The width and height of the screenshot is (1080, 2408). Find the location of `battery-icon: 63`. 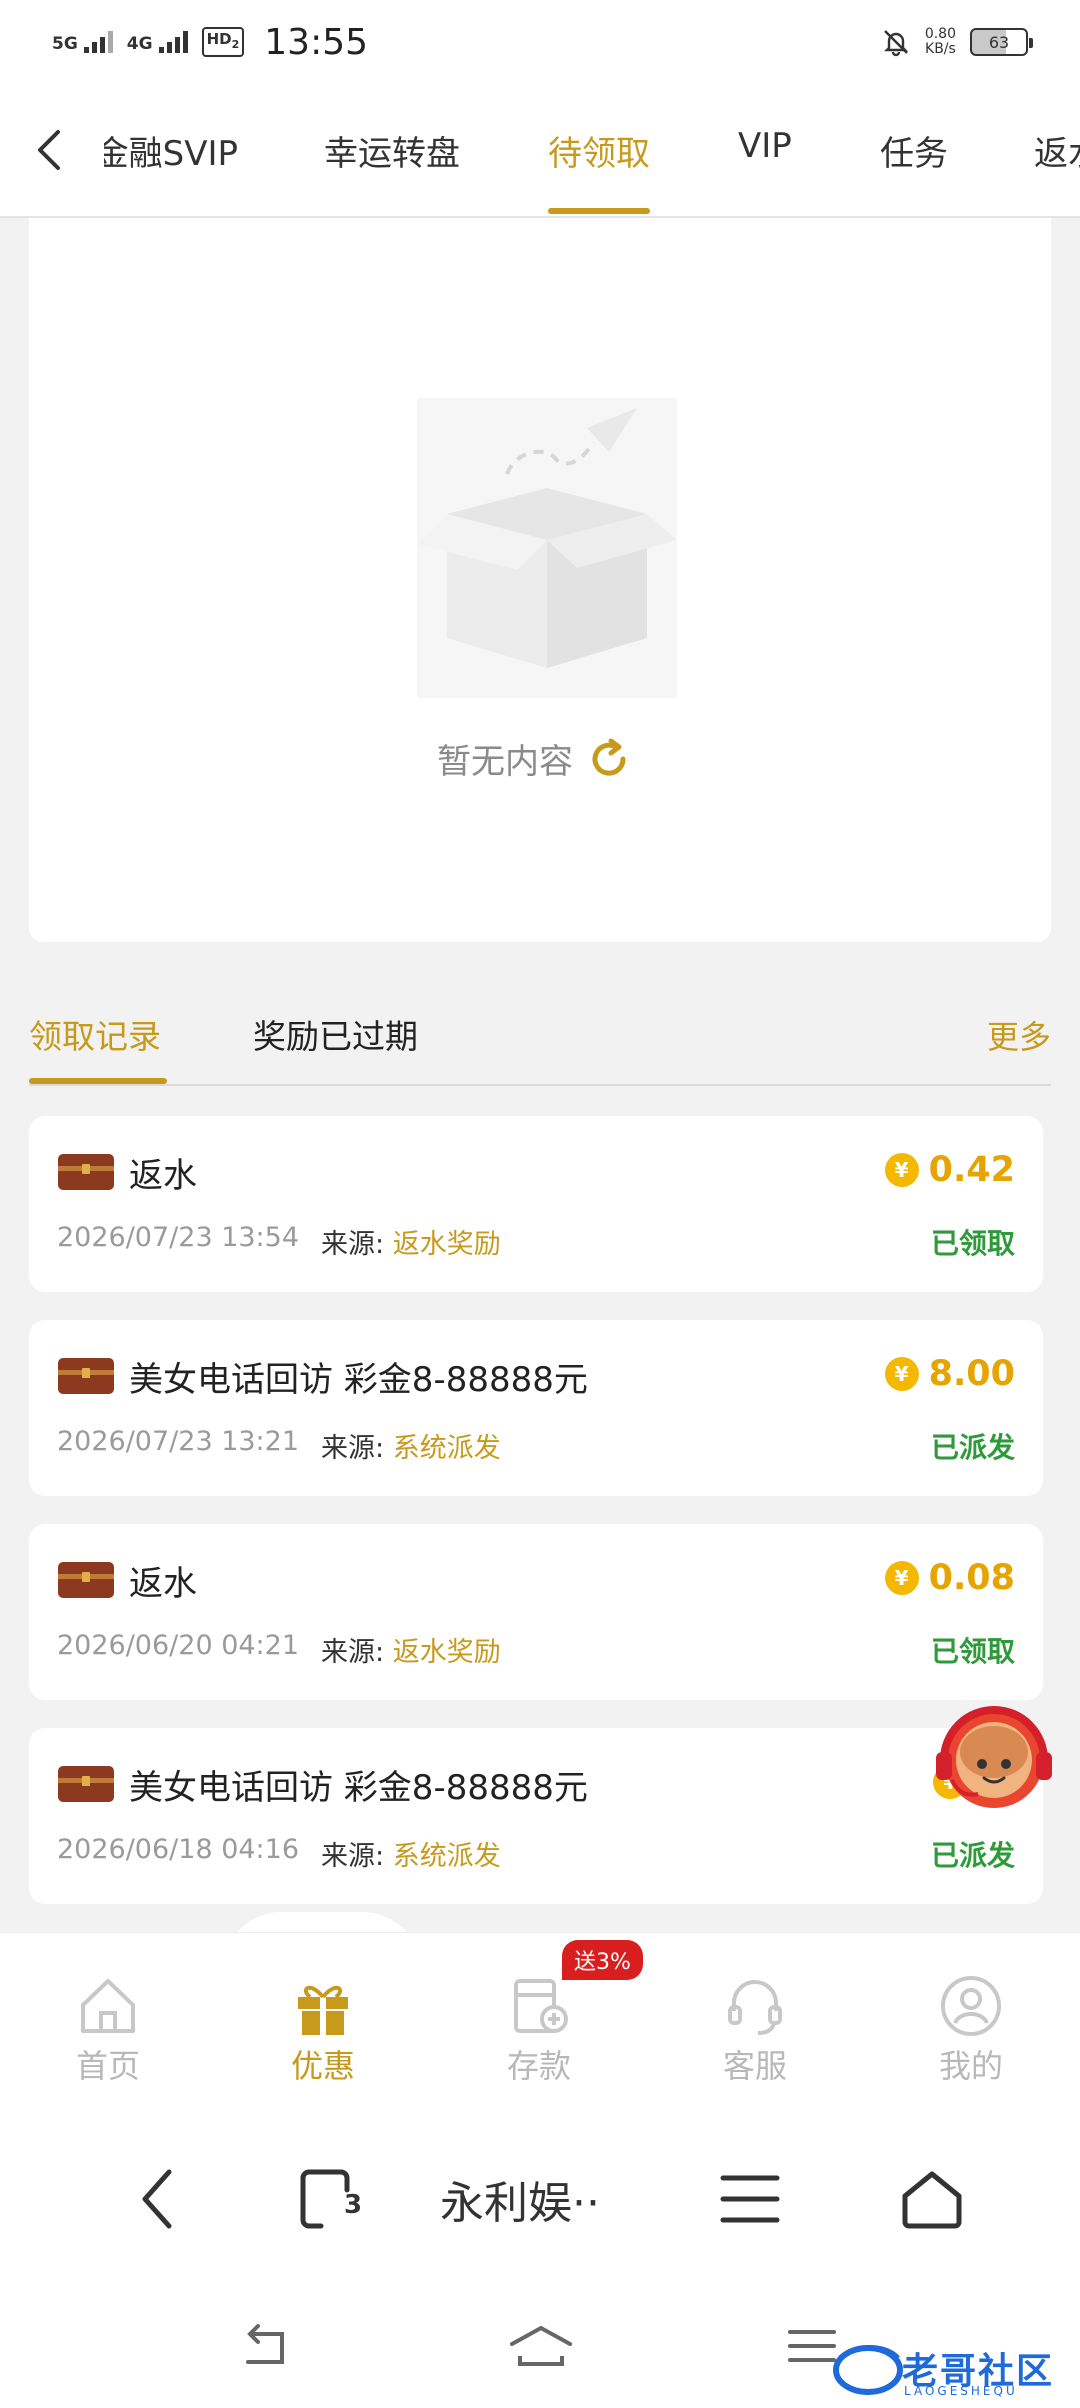

battery-icon: 63 is located at coordinates (1001, 42).